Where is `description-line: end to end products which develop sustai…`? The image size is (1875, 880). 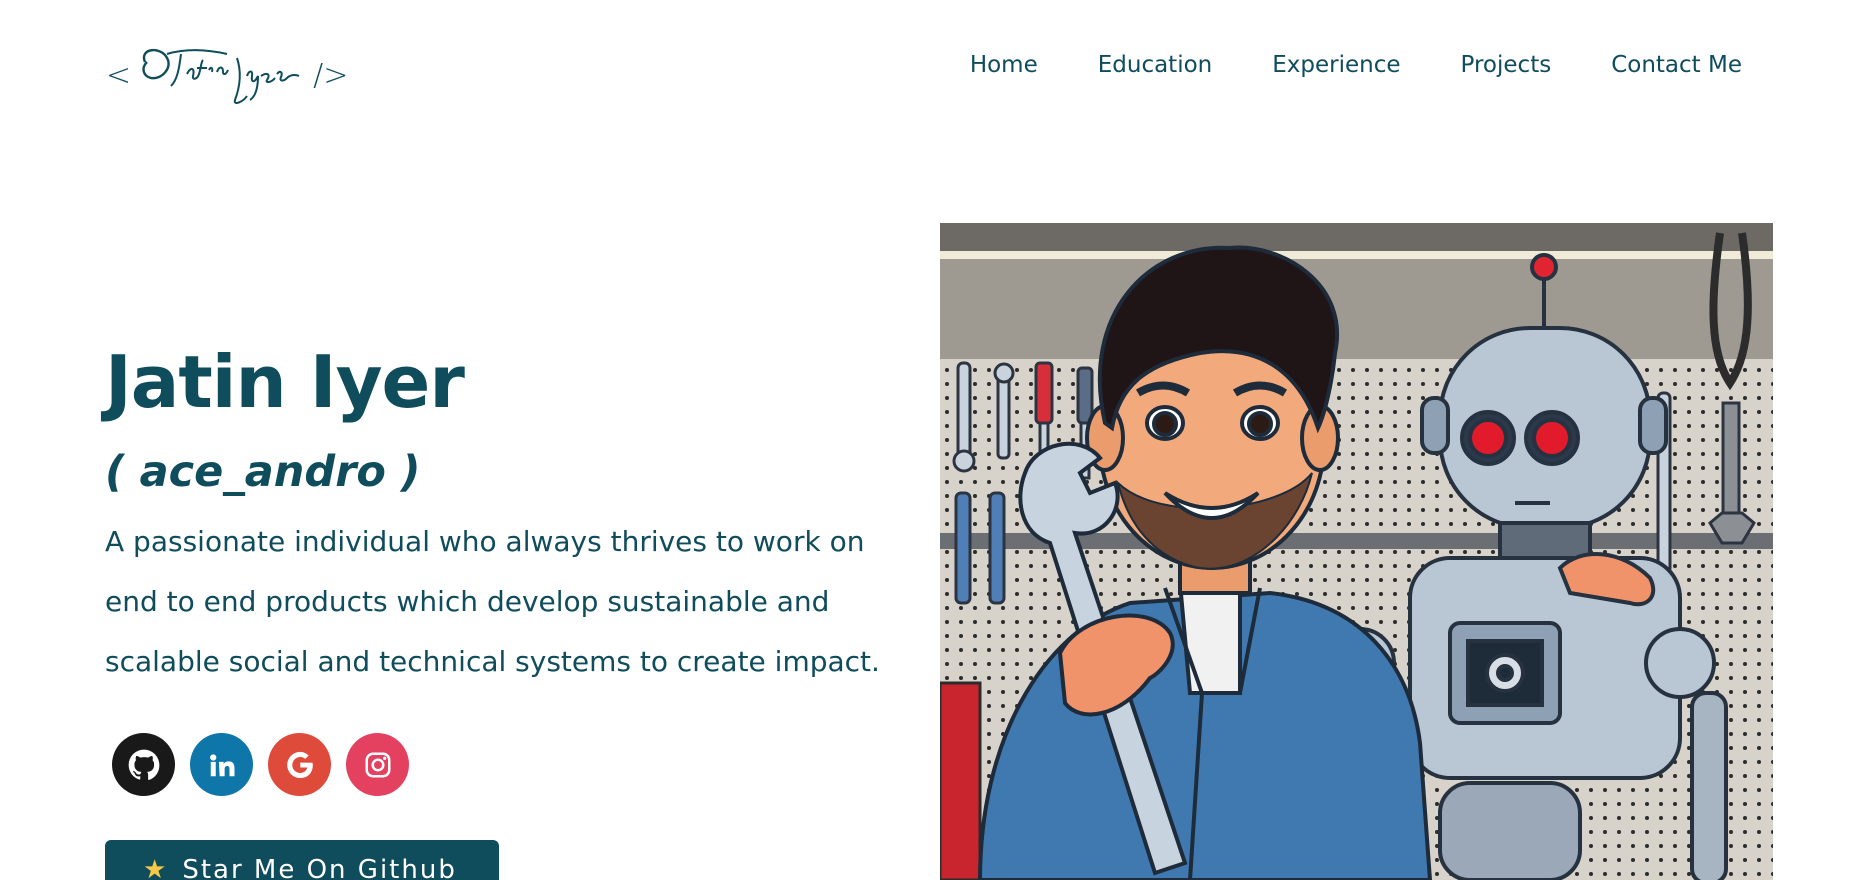
description-line: end to end products which develop sustai… is located at coordinates (467, 601).